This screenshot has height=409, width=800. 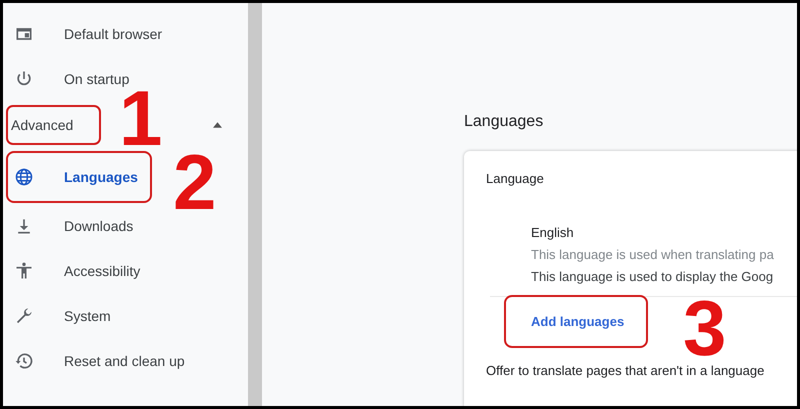 I want to click on item-label: Downloads, so click(x=99, y=226).